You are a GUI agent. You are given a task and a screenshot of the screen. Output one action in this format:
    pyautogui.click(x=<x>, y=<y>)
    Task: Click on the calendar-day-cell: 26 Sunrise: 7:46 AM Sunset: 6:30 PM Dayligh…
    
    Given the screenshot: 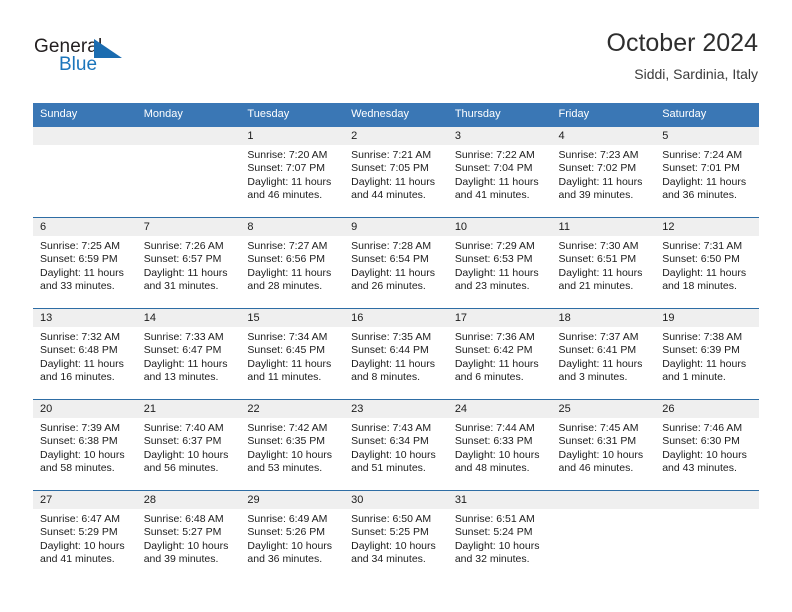 What is the action you would take?
    pyautogui.click(x=707, y=445)
    